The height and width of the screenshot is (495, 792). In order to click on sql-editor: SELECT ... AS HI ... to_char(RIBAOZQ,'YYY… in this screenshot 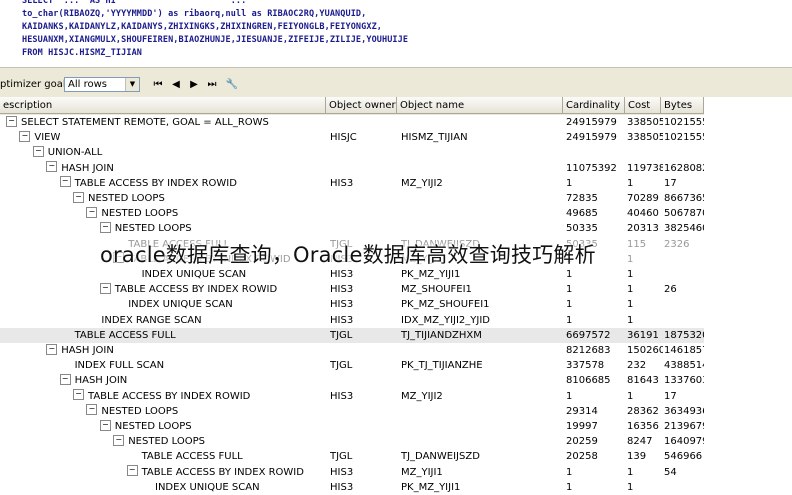, I will do `click(396, 33)`.